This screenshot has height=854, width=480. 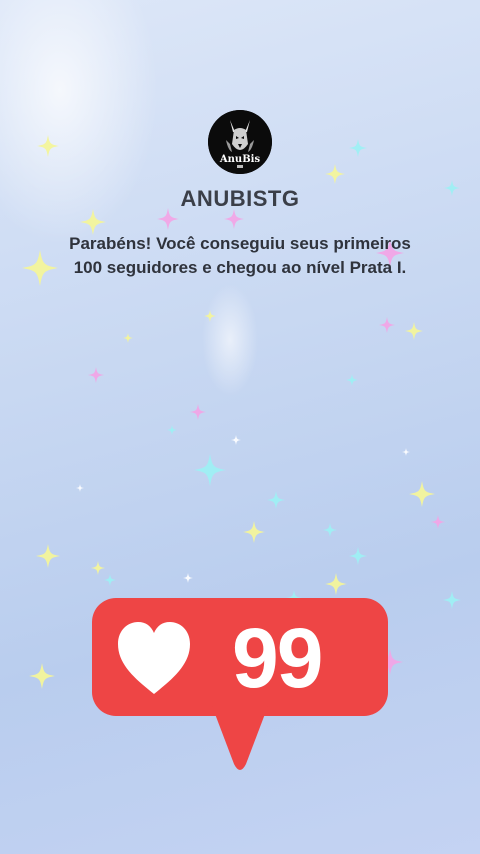 I want to click on sparkle-white, so click(x=243, y=509).